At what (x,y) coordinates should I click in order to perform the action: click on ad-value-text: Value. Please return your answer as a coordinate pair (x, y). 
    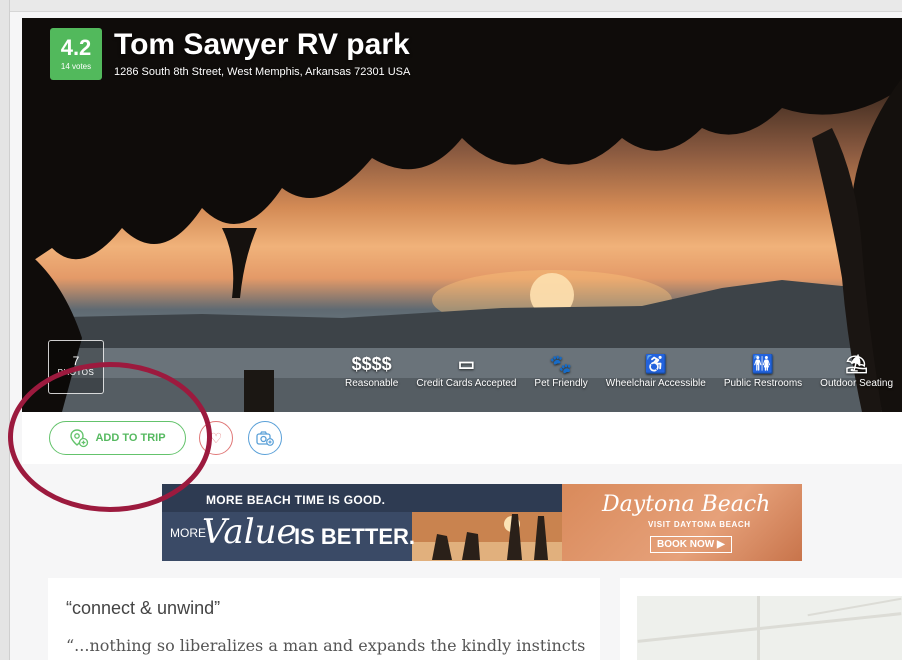
    Looking at the image, I should click on (249, 532).